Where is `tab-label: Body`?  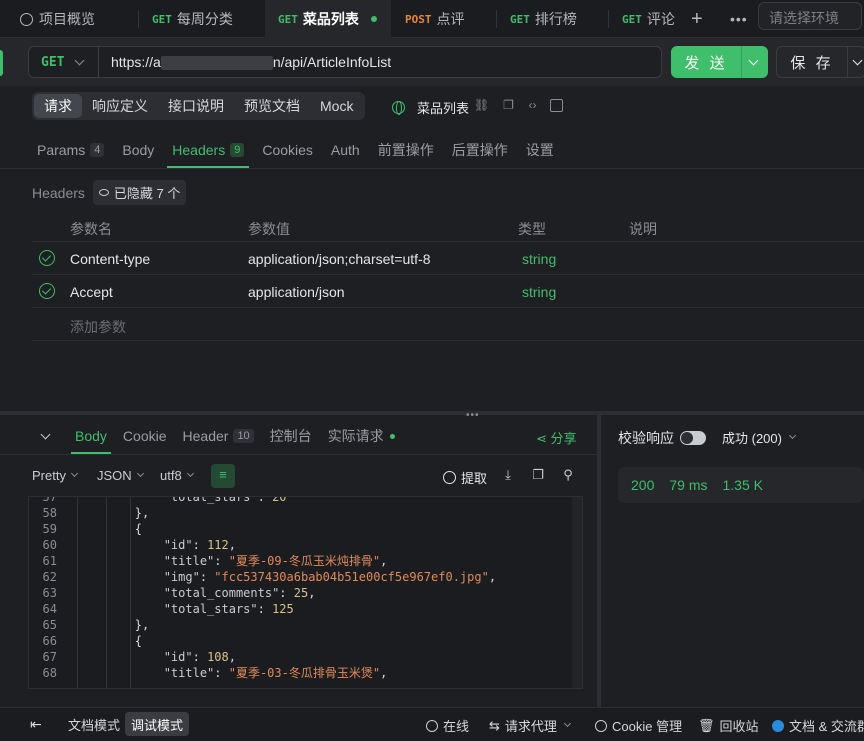 tab-label: Body is located at coordinates (138, 150).